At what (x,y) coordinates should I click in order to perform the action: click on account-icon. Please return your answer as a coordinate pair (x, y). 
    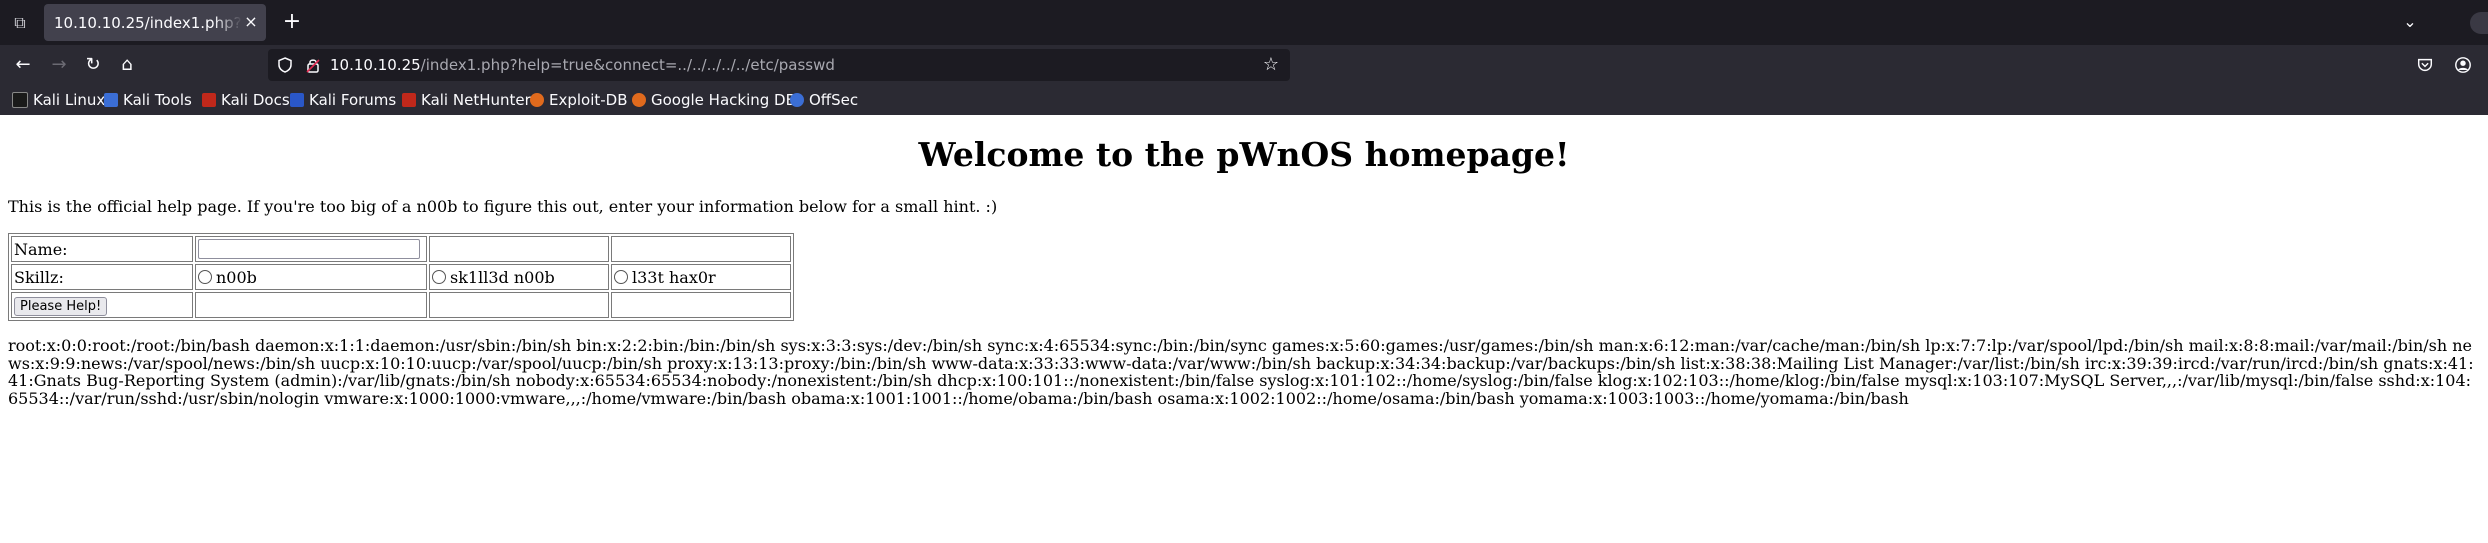
    Looking at the image, I should click on (2463, 65).